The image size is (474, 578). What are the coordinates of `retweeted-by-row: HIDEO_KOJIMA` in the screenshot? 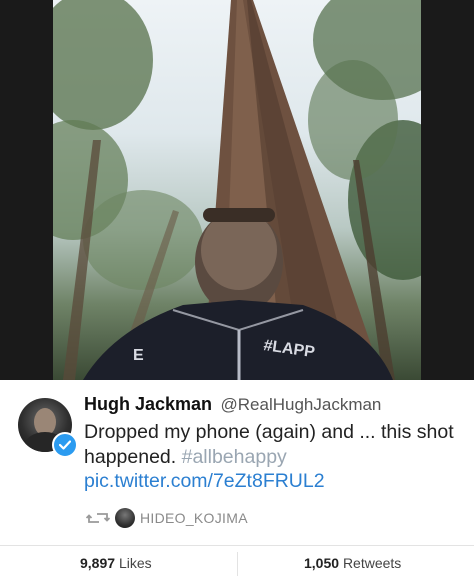 It's located at (167, 518).